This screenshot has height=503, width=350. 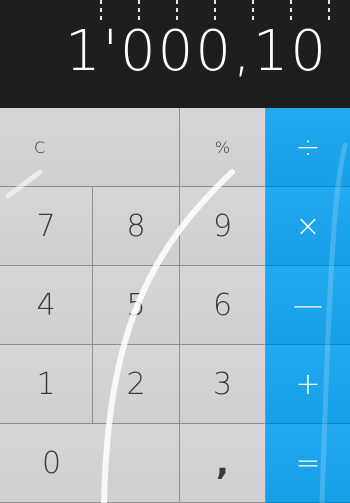 I want to click on digit-1-button: 1, so click(x=46, y=384).